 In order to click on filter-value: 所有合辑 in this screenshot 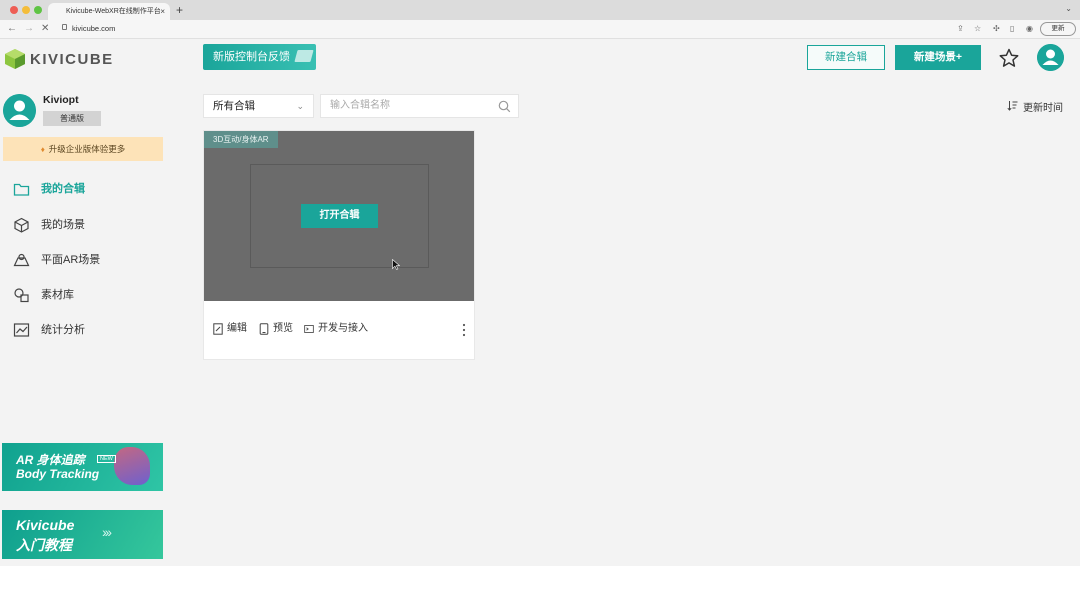, I will do `click(234, 106)`.